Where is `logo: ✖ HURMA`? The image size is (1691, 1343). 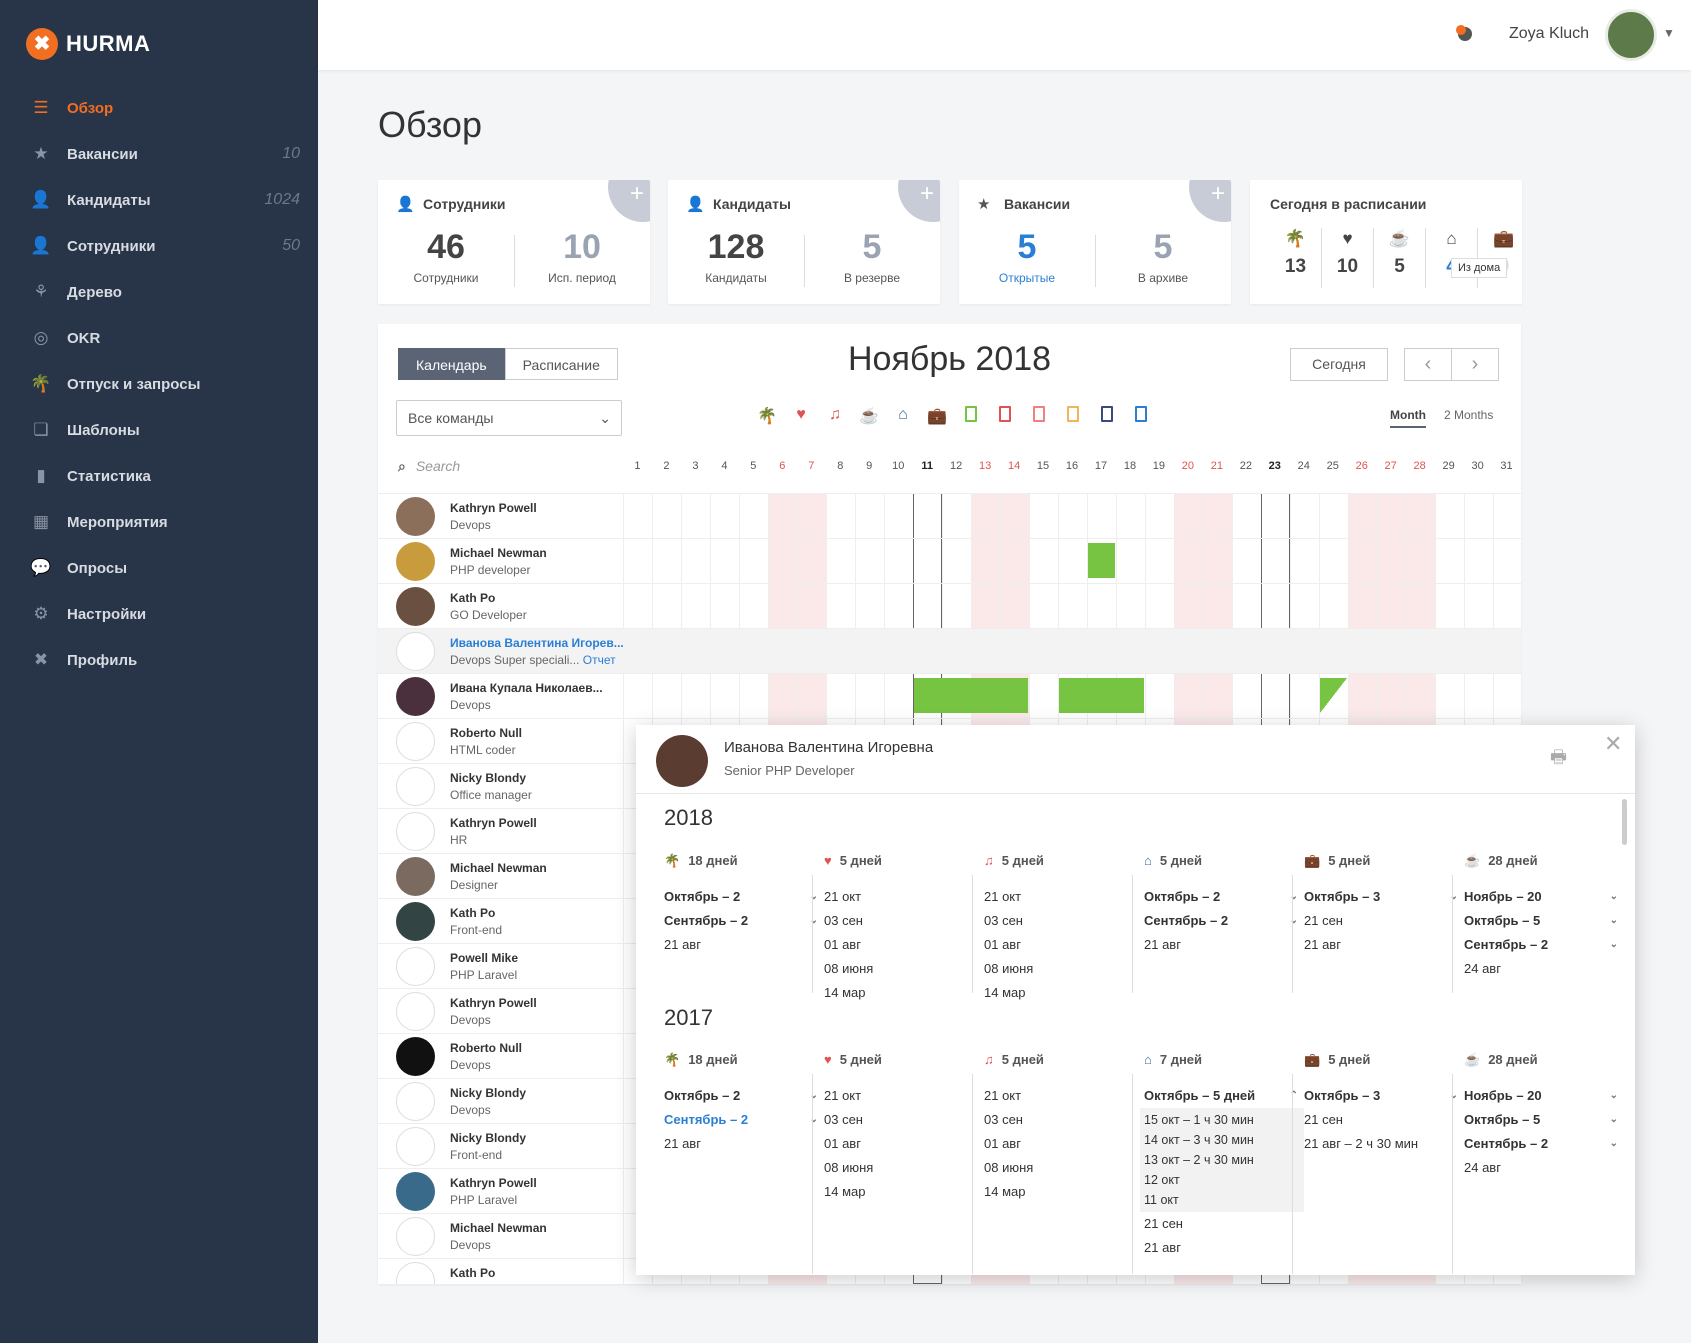
logo: ✖ HURMA is located at coordinates (88, 44).